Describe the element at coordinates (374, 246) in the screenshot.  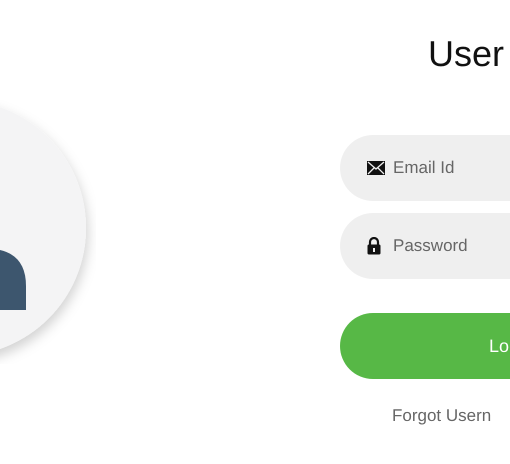
I see `lock-icon` at that location.